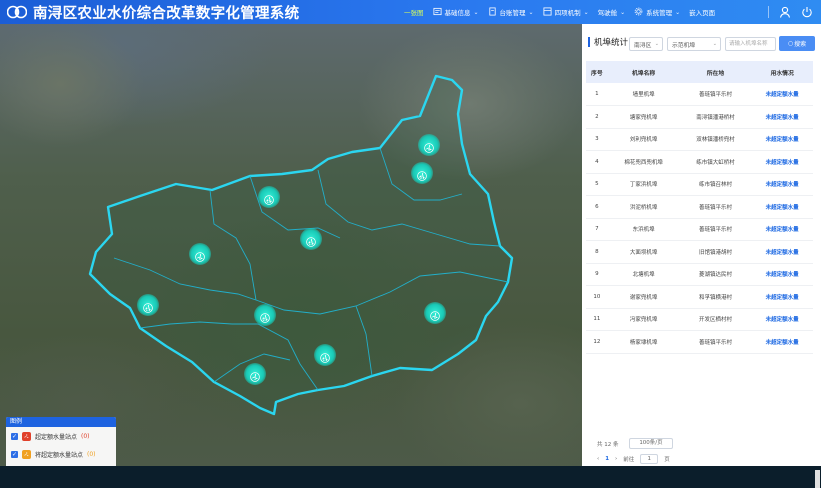  I want to click on table-row: 1 墙里机埠 善琏镇平乐村 未超定额水量, so click(699, 94).